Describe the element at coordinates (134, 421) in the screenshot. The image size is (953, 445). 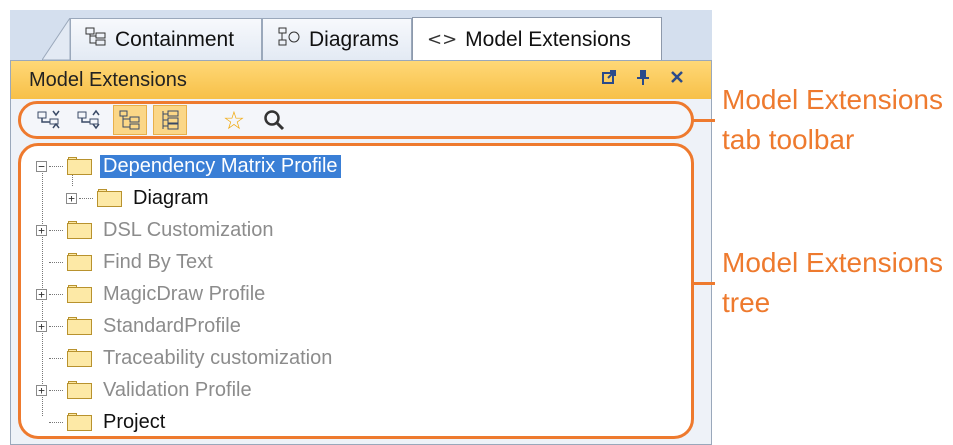
I see `tree-item-label: Project` at that location.